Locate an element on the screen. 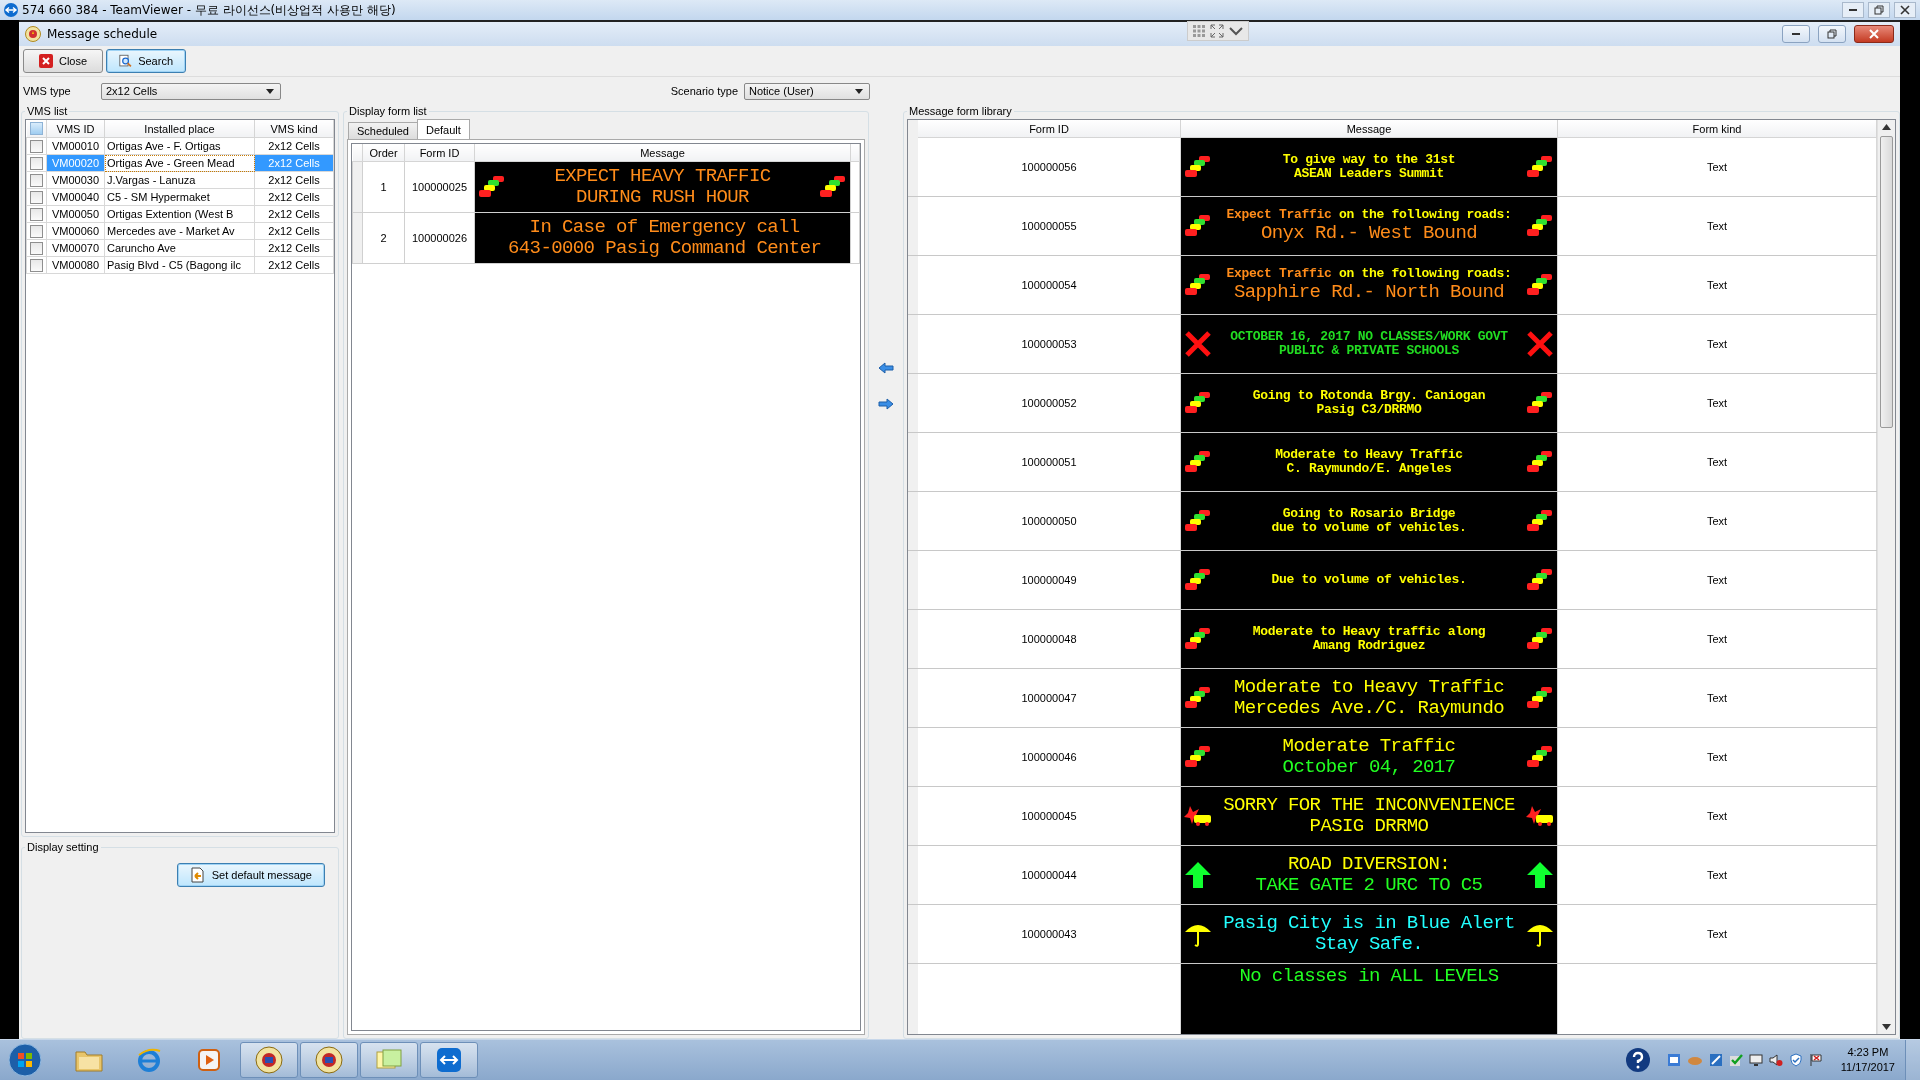 This screenshot has width=1920, height=1080. table-cell: Mercedes ave - Market Av is located at coordinates (179, 231).